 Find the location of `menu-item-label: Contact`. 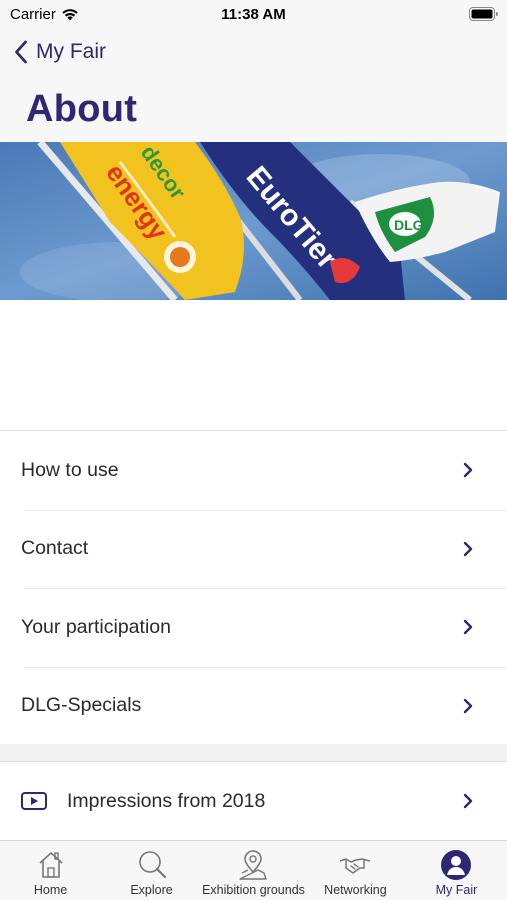

menu-item-label: Contact is located at coordinates (55, 548).